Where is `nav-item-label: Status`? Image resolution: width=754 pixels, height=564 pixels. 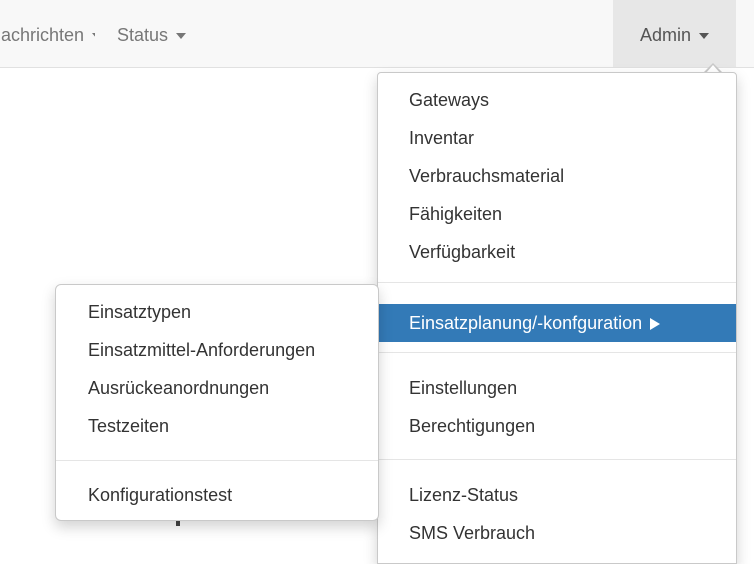 nav-item-label: Status is located at coordinates (143, 35).